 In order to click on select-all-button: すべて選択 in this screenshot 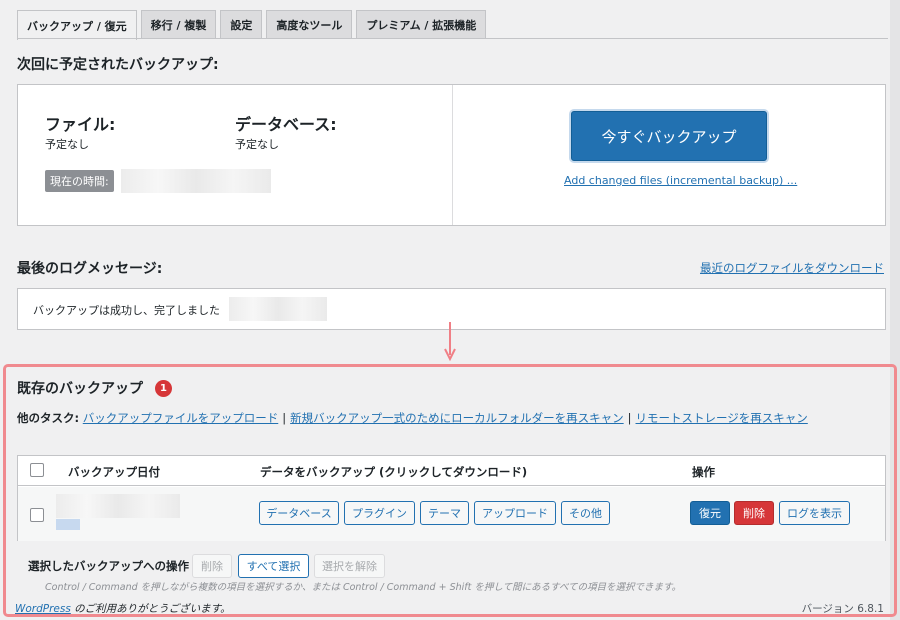, I will do `click(273, 566)`.